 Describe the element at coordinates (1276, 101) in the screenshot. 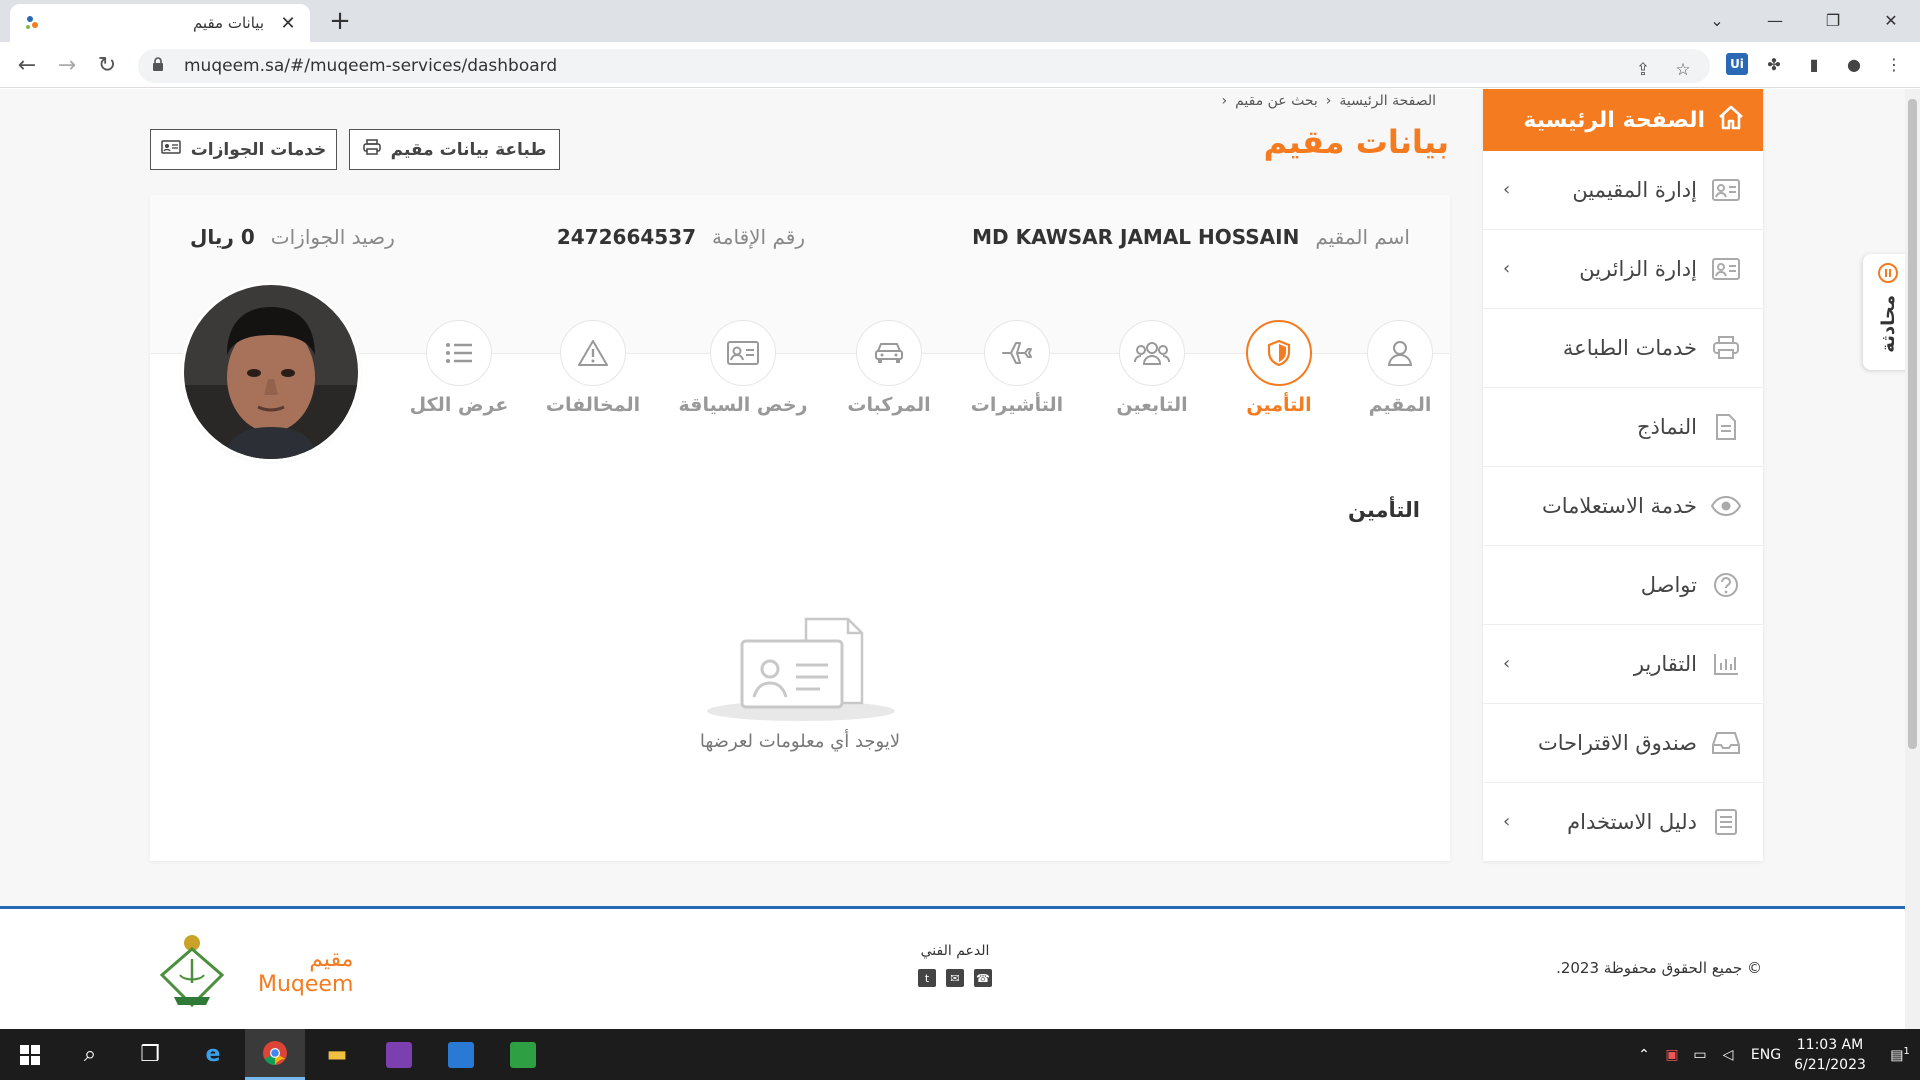

I see `breadcrumb-search-resident: بحث عن مقيم` at that location.